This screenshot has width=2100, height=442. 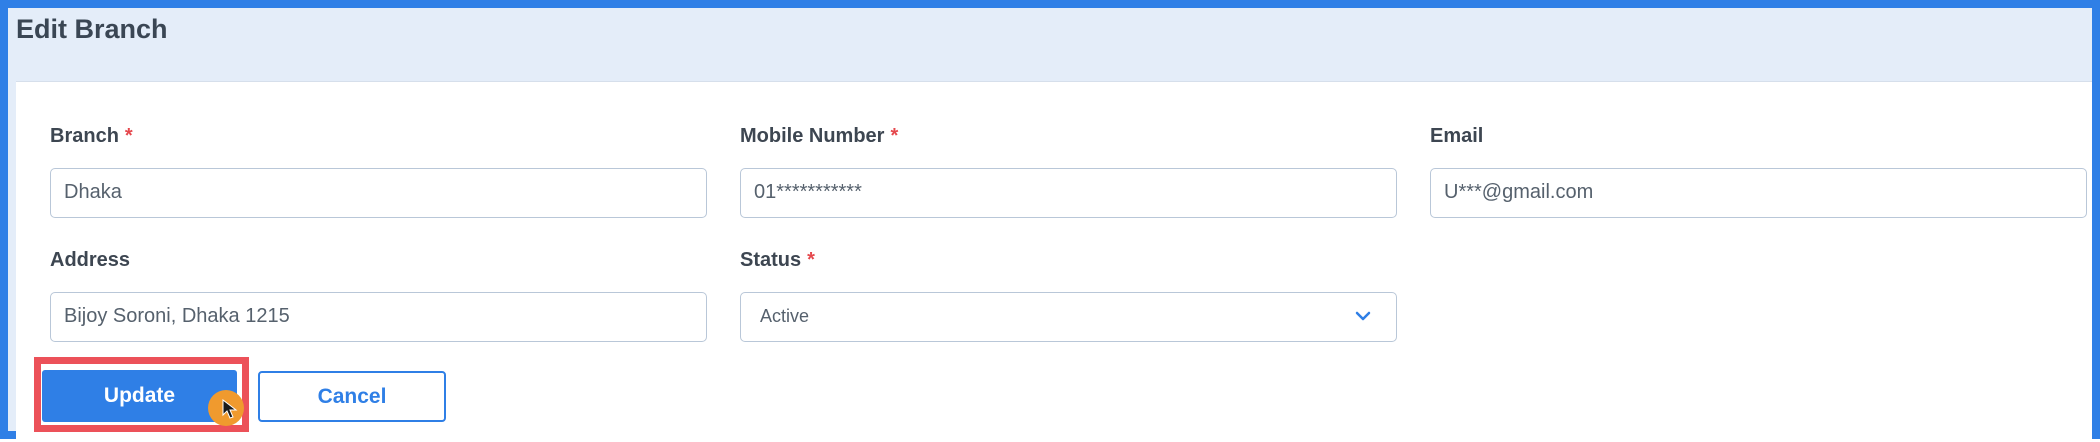 What do you see at coordinates (1758, 193) in the screenshot?
I see `email-input: U***@gmail.com` at bounding box center [1758, 193].